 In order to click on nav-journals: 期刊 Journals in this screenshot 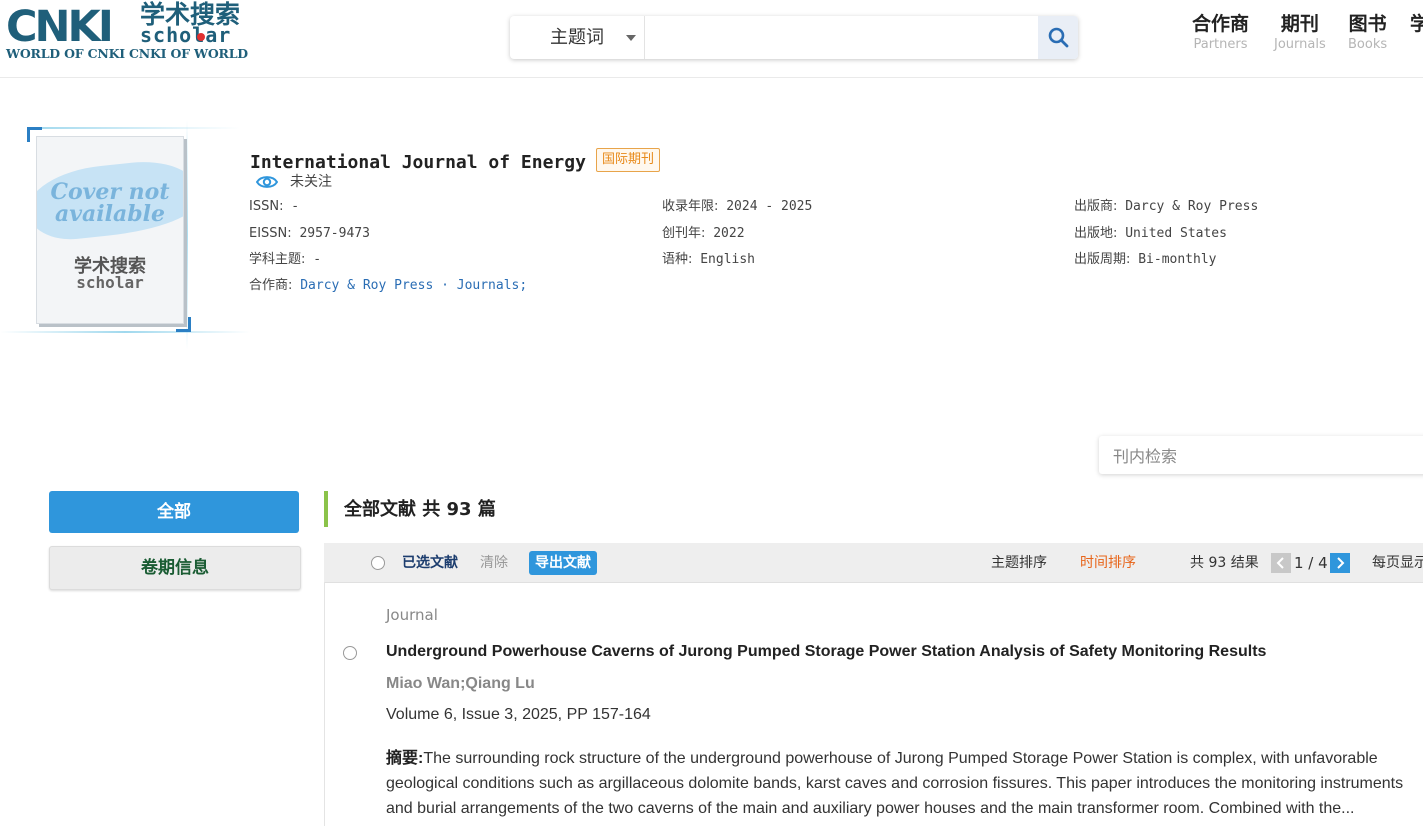, I will do `click(1300, 33)`.